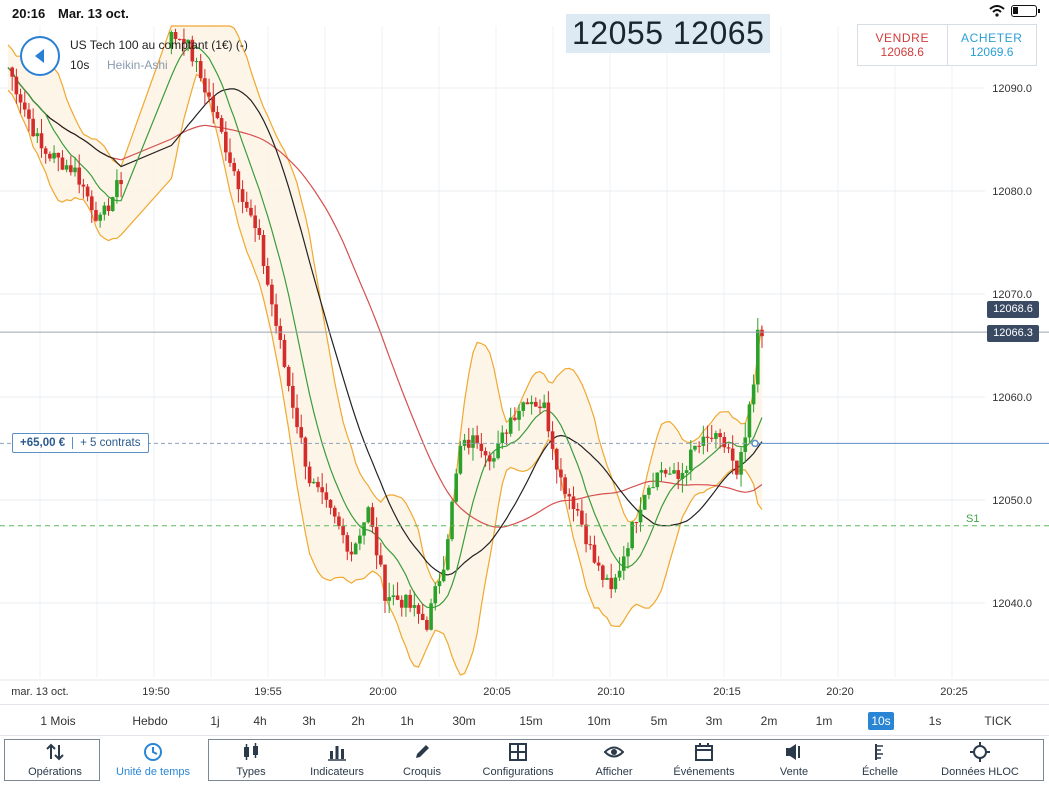  I want to click on toolbar-candles-button: Types, so click(251, 760).